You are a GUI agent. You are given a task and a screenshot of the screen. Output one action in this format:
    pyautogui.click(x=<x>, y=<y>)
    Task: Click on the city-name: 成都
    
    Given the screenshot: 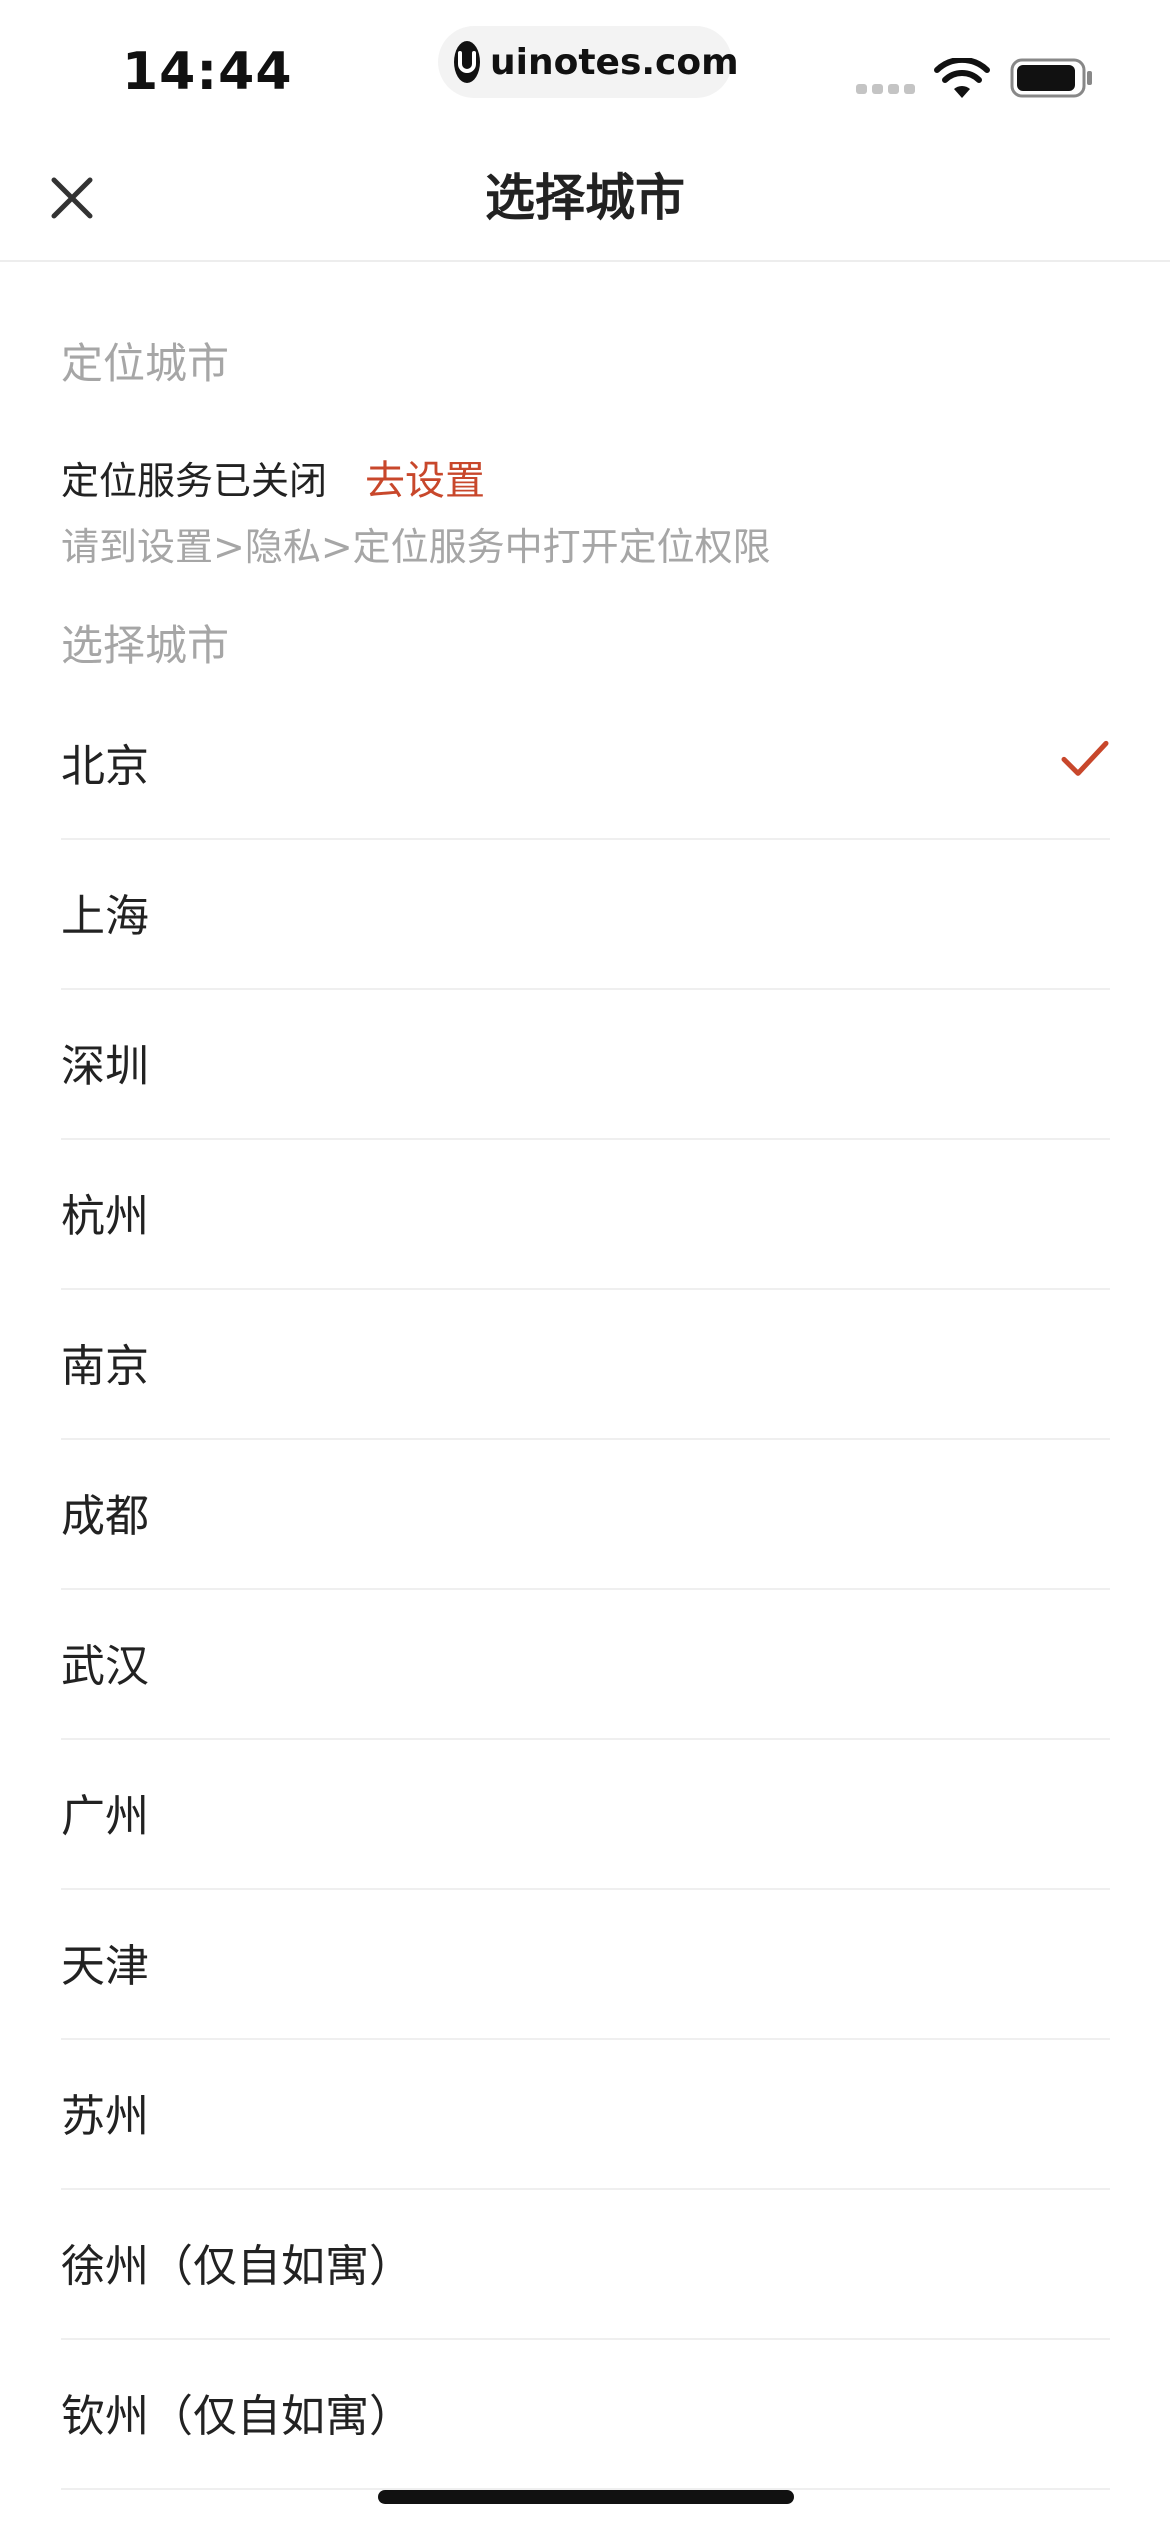 What is the action you would take?
    pyautogui.click(x=105, y=1516)
    